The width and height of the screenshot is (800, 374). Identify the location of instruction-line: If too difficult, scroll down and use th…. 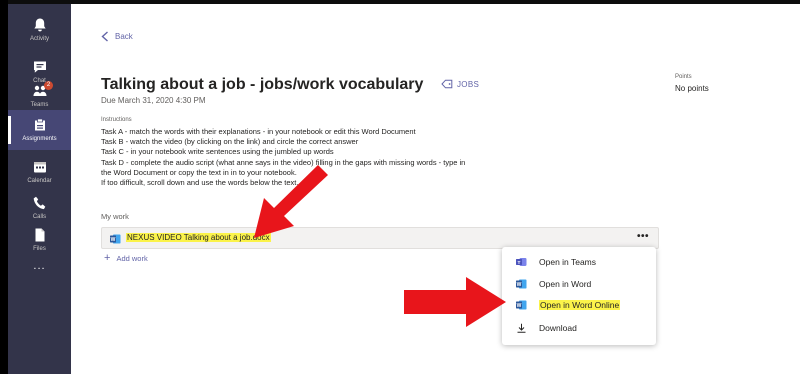
(200, 183).